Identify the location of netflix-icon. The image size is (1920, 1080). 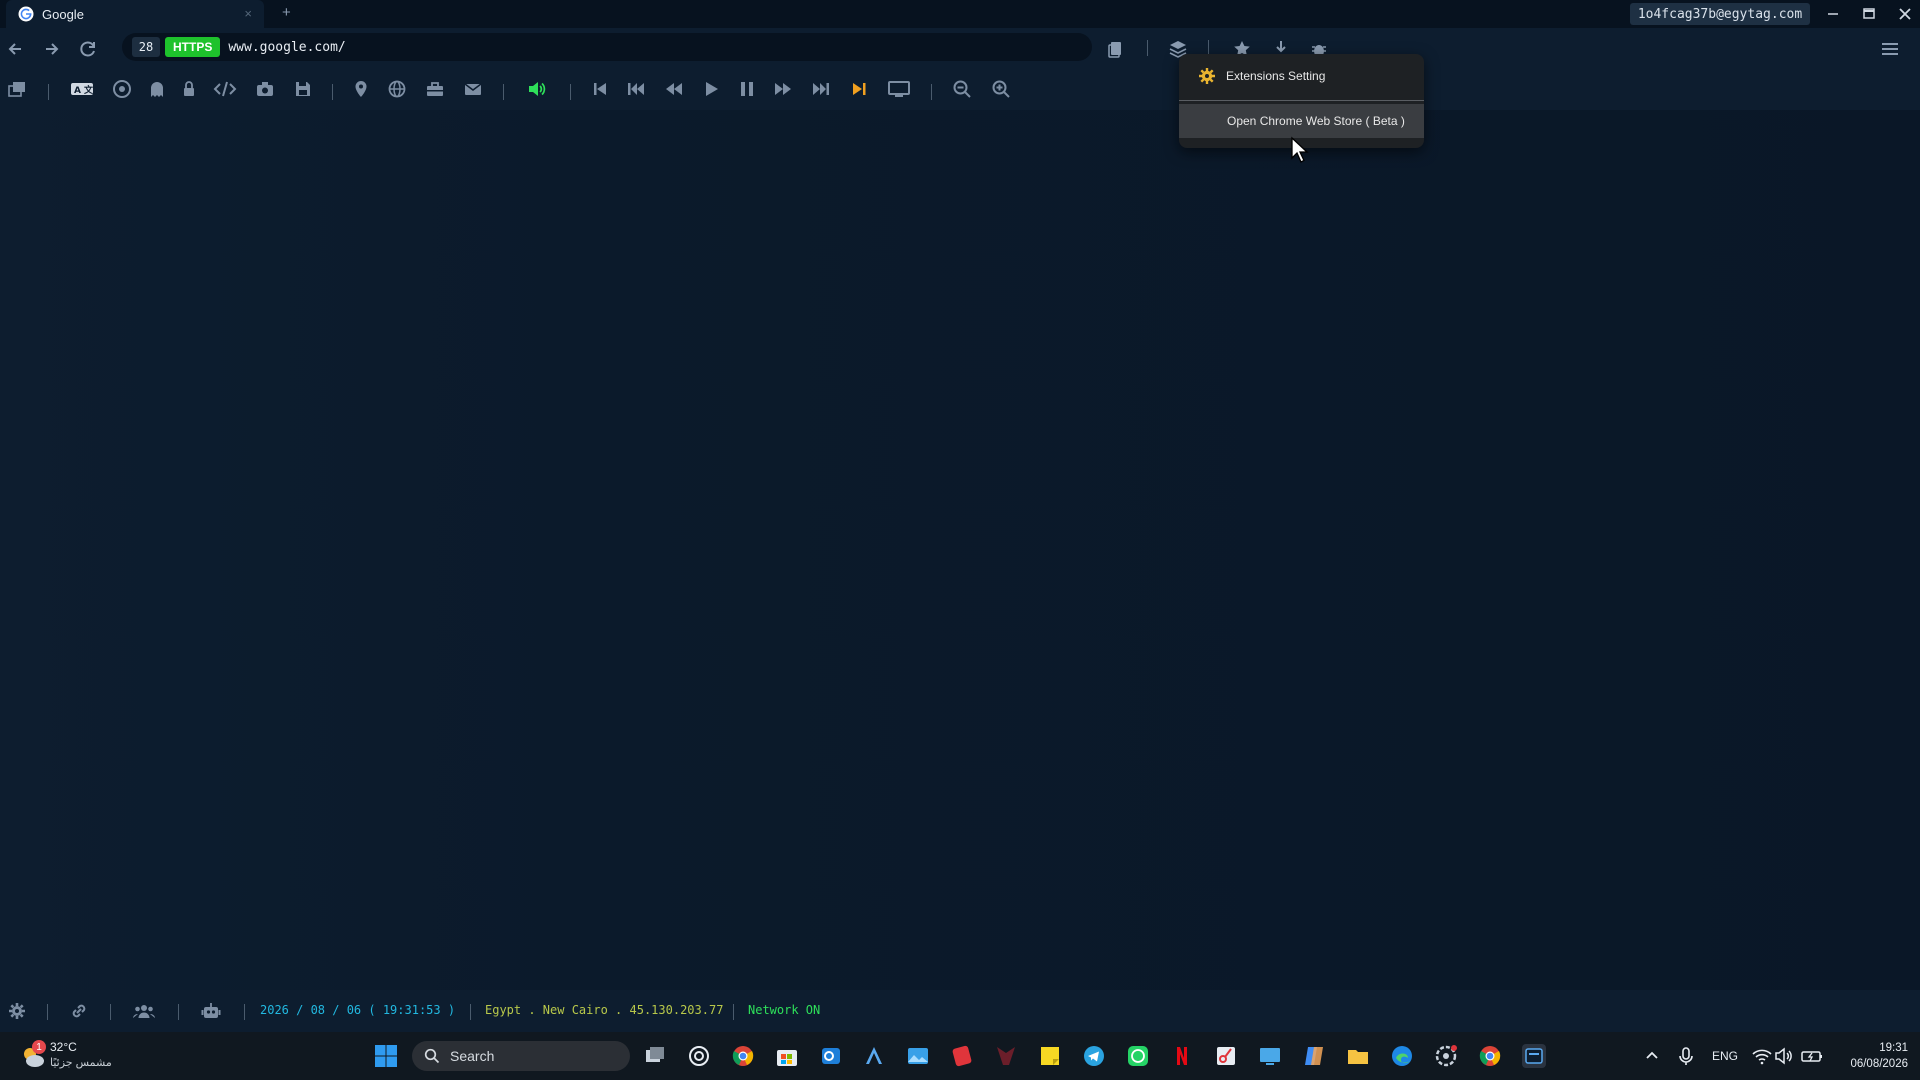
(1182, 1056).